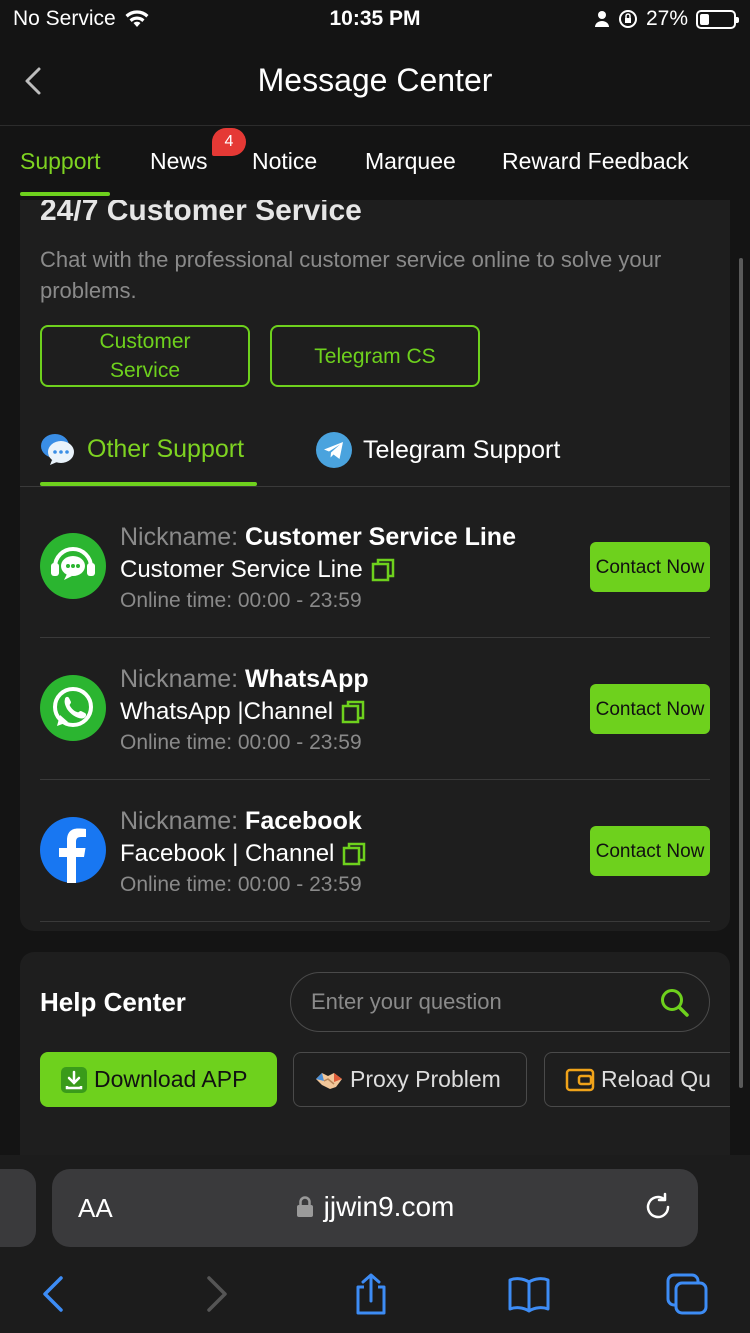 This screenshot has width=750, height=1333. Describe the element at coordinates (371, 1294) in the screenshot. I see `share-icon` at that location.